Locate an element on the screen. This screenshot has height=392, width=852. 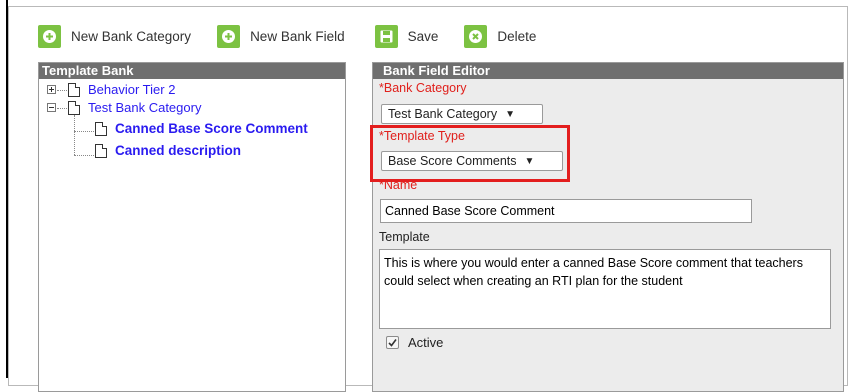
save-button: Save is located at coordinates (406, 36).